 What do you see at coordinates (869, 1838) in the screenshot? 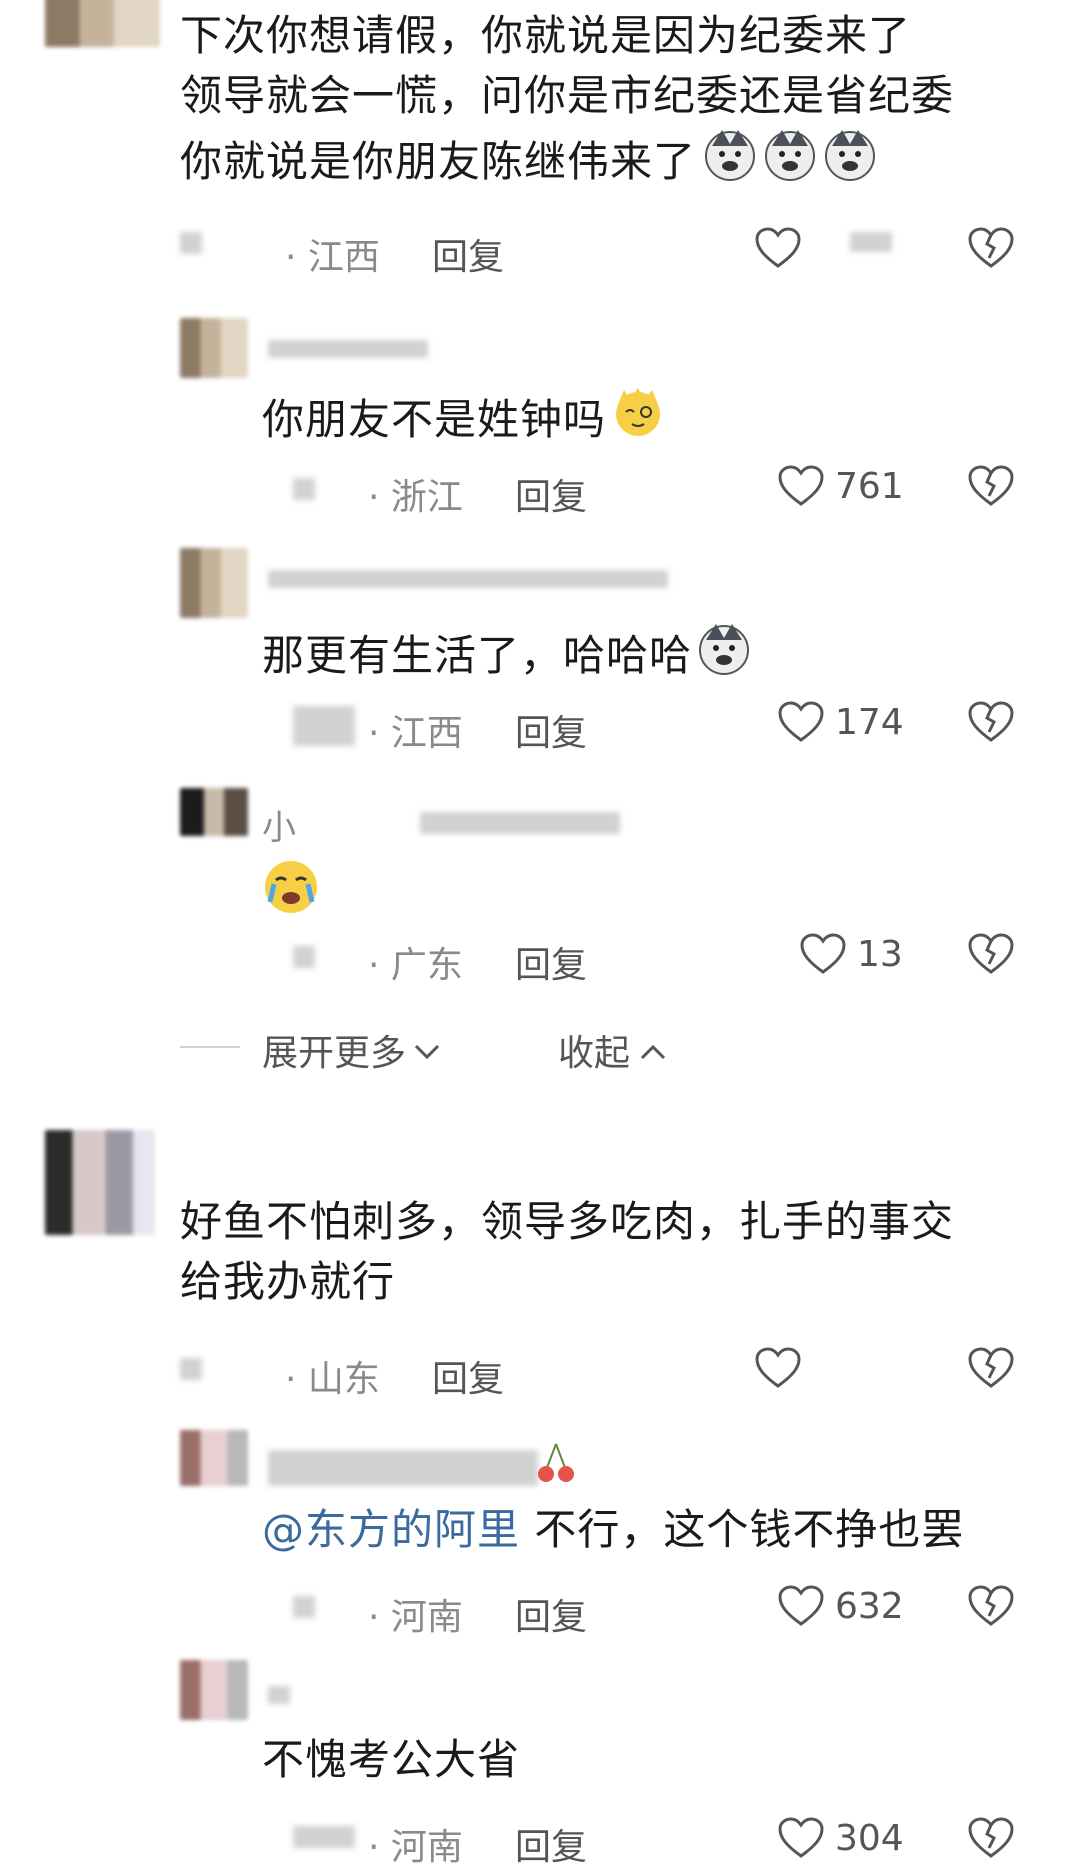
I see `like-count: 304` at bounding box center [869, 1838].